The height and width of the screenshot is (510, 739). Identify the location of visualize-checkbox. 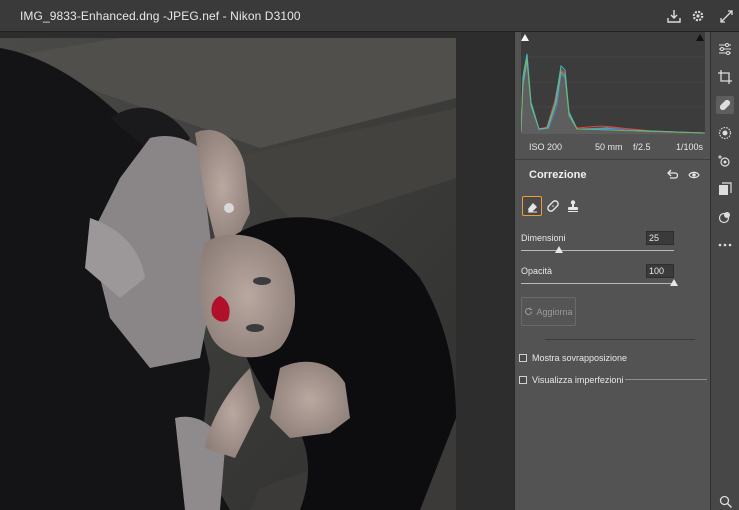
(523, 380).